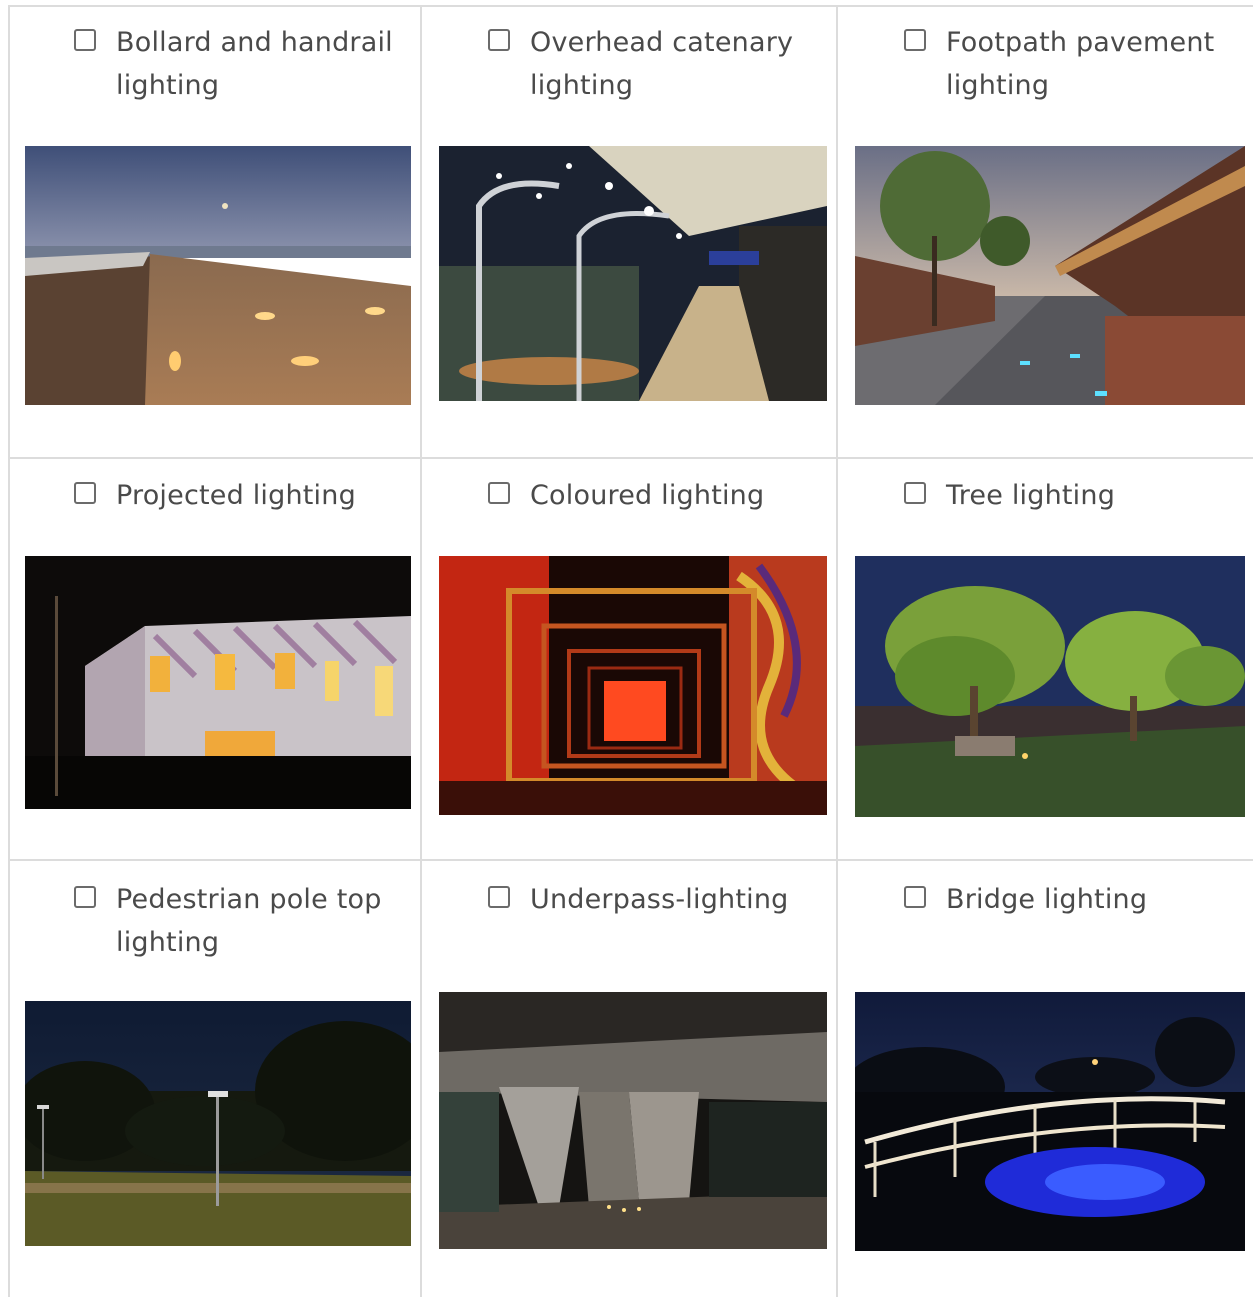 The height and width of the screenshot is (1297, 1253). What do you see at coordinates (659, 899) in the screenshot?
I see `option-label: Underpass-lighting` at bounding box center [659, 899].